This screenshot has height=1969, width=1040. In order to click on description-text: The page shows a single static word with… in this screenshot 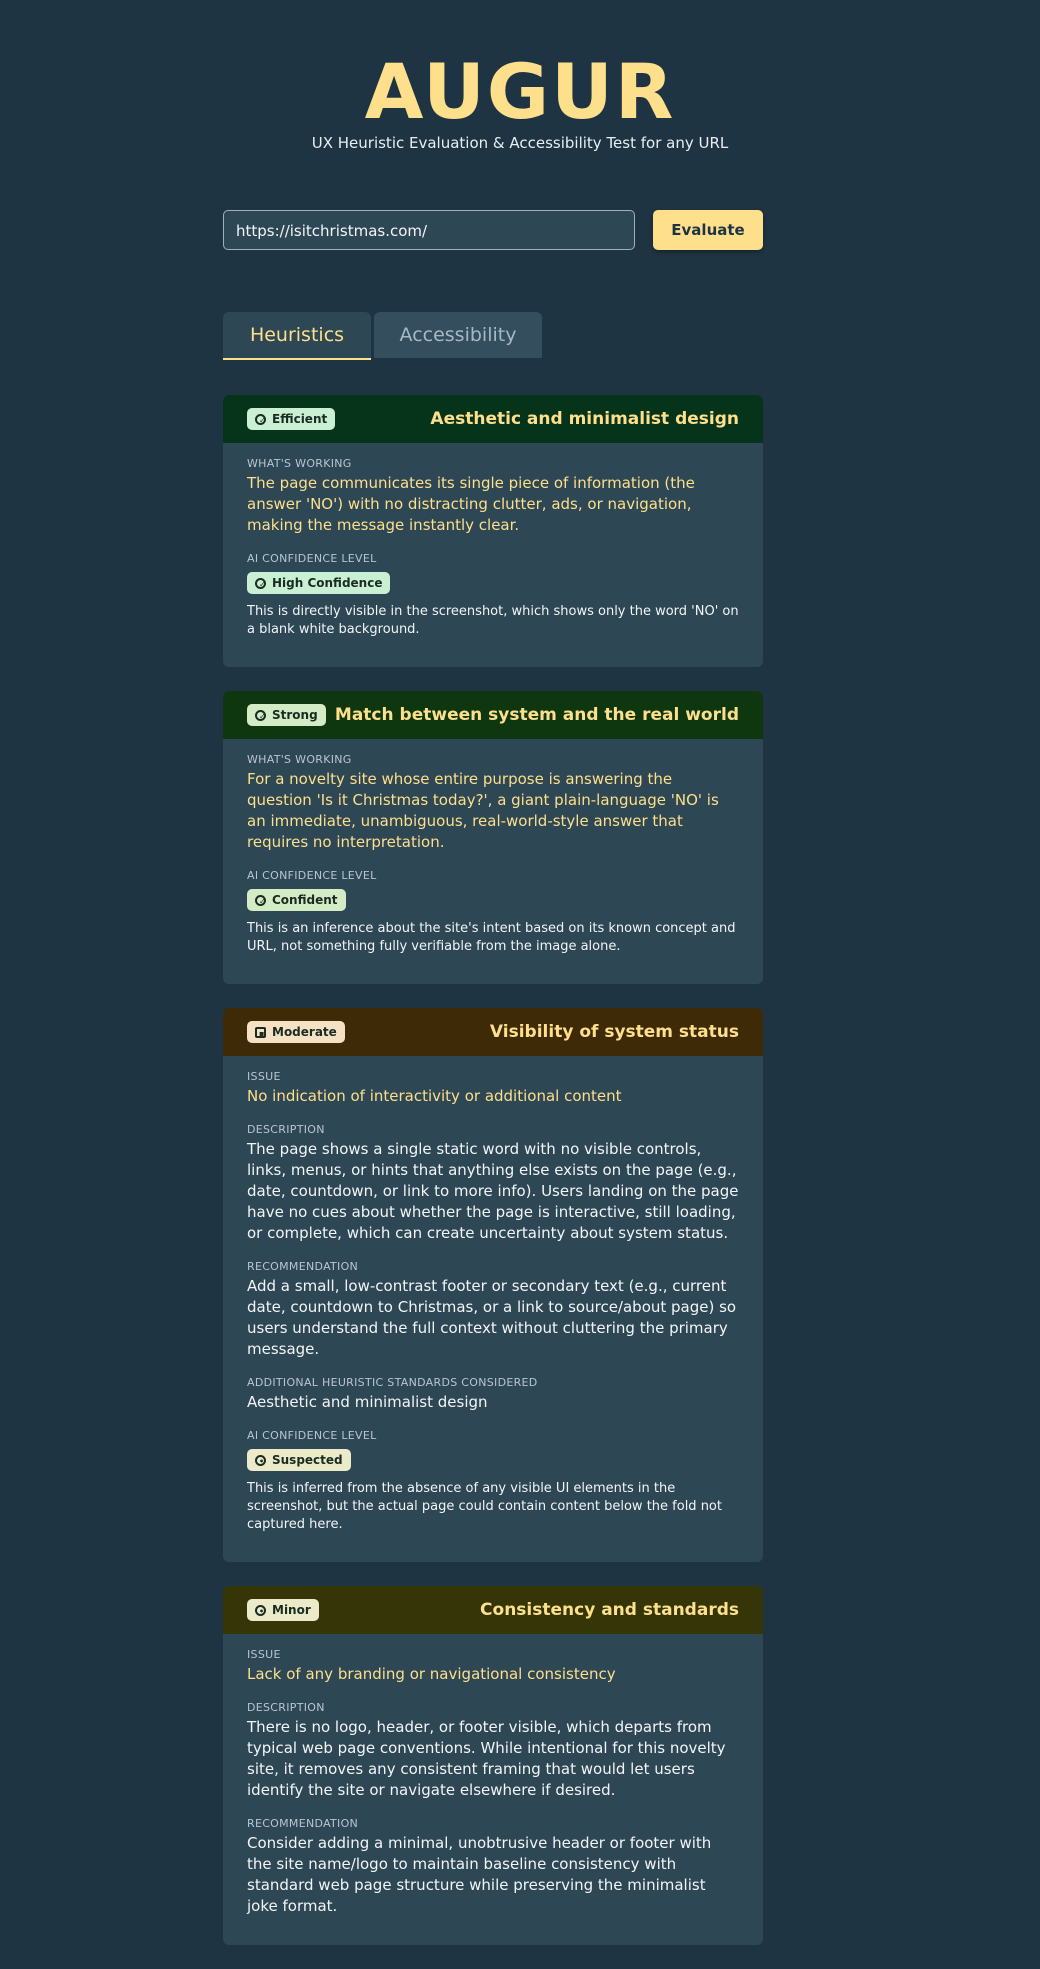, I will do `click(493, 1191)`.